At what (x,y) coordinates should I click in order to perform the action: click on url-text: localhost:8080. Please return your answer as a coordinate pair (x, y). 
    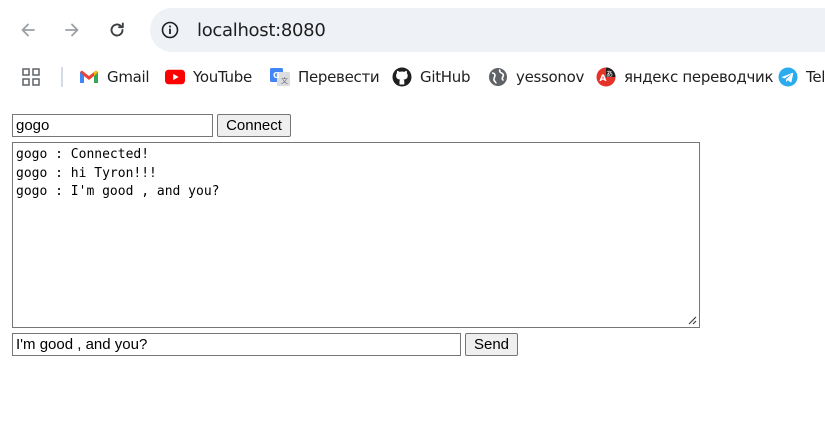
    Looking at the image, I should click on (261, 30).